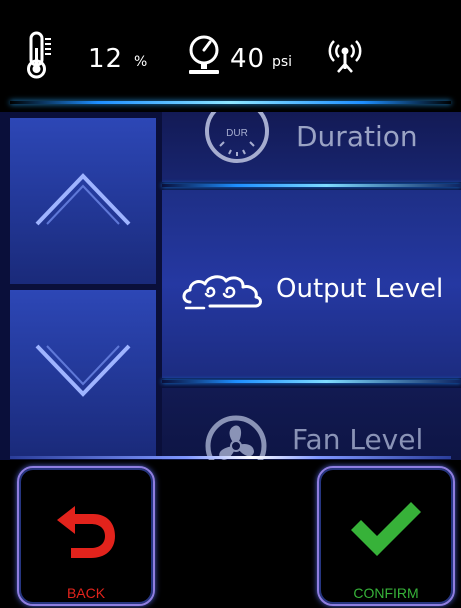 Image resolution: width=461 pixels, height=608 pixels. I want to click on confirm-label: CONFIRM, so click(386, 593).